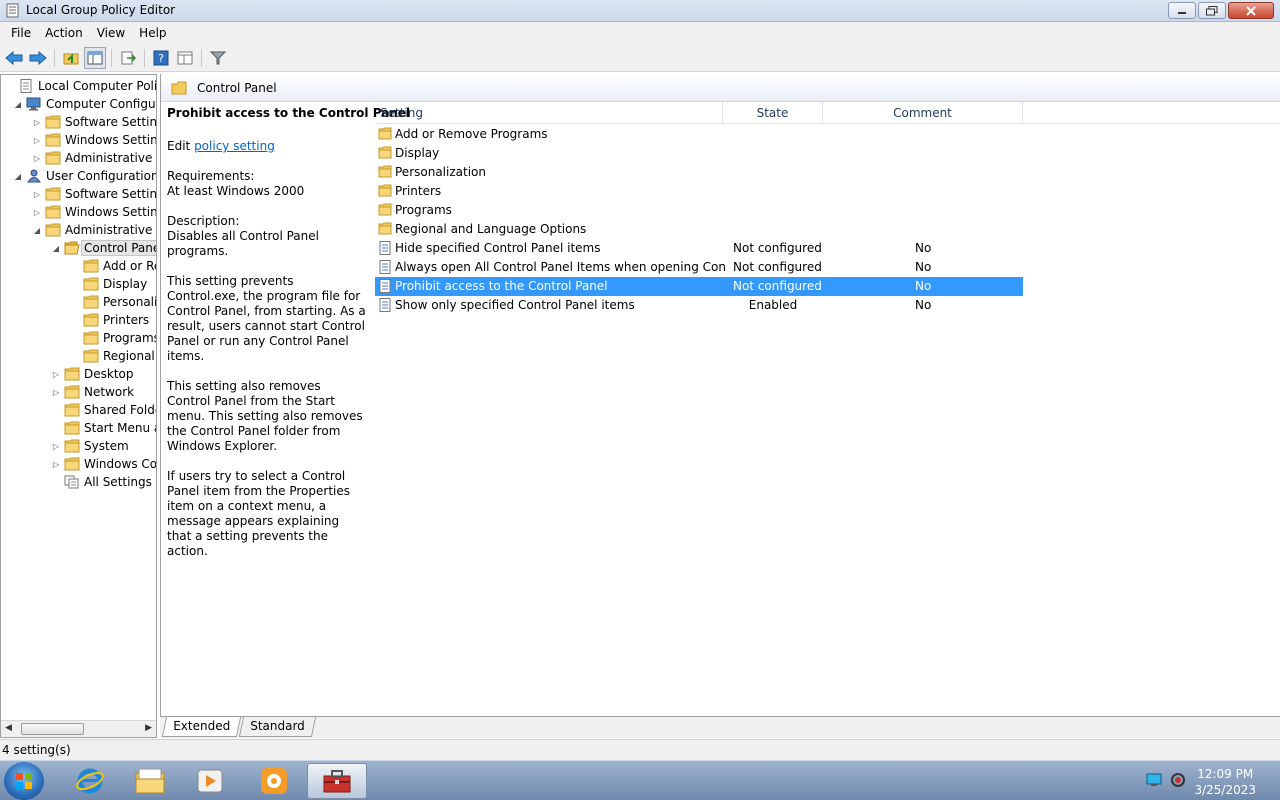 The width and height of the screenshot is (1280, 800). I want to click on tab-standard: Standard, so click(277, 727).